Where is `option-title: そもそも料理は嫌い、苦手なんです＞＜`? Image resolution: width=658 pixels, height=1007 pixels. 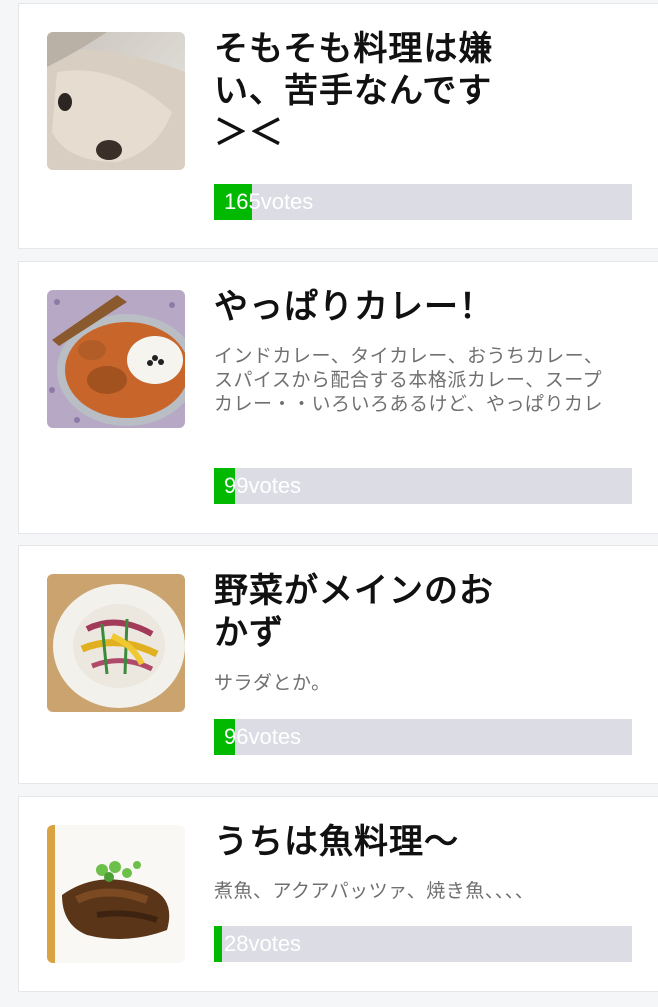
option-title: そもそも料理は嫌い、苦手なんです＞＜ is located at coordinates (354, 91).